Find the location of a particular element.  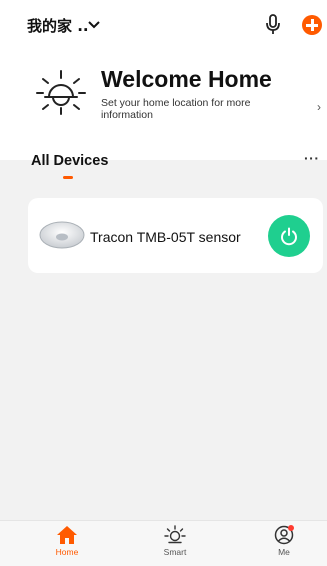

add-button is located at coordinates (312, 25).